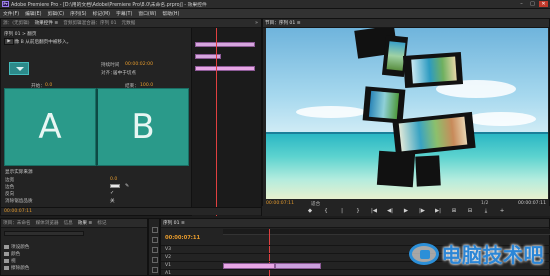  Describe the element at coordinates (216, 122) in the screenshot. I see `playhead` at that location.